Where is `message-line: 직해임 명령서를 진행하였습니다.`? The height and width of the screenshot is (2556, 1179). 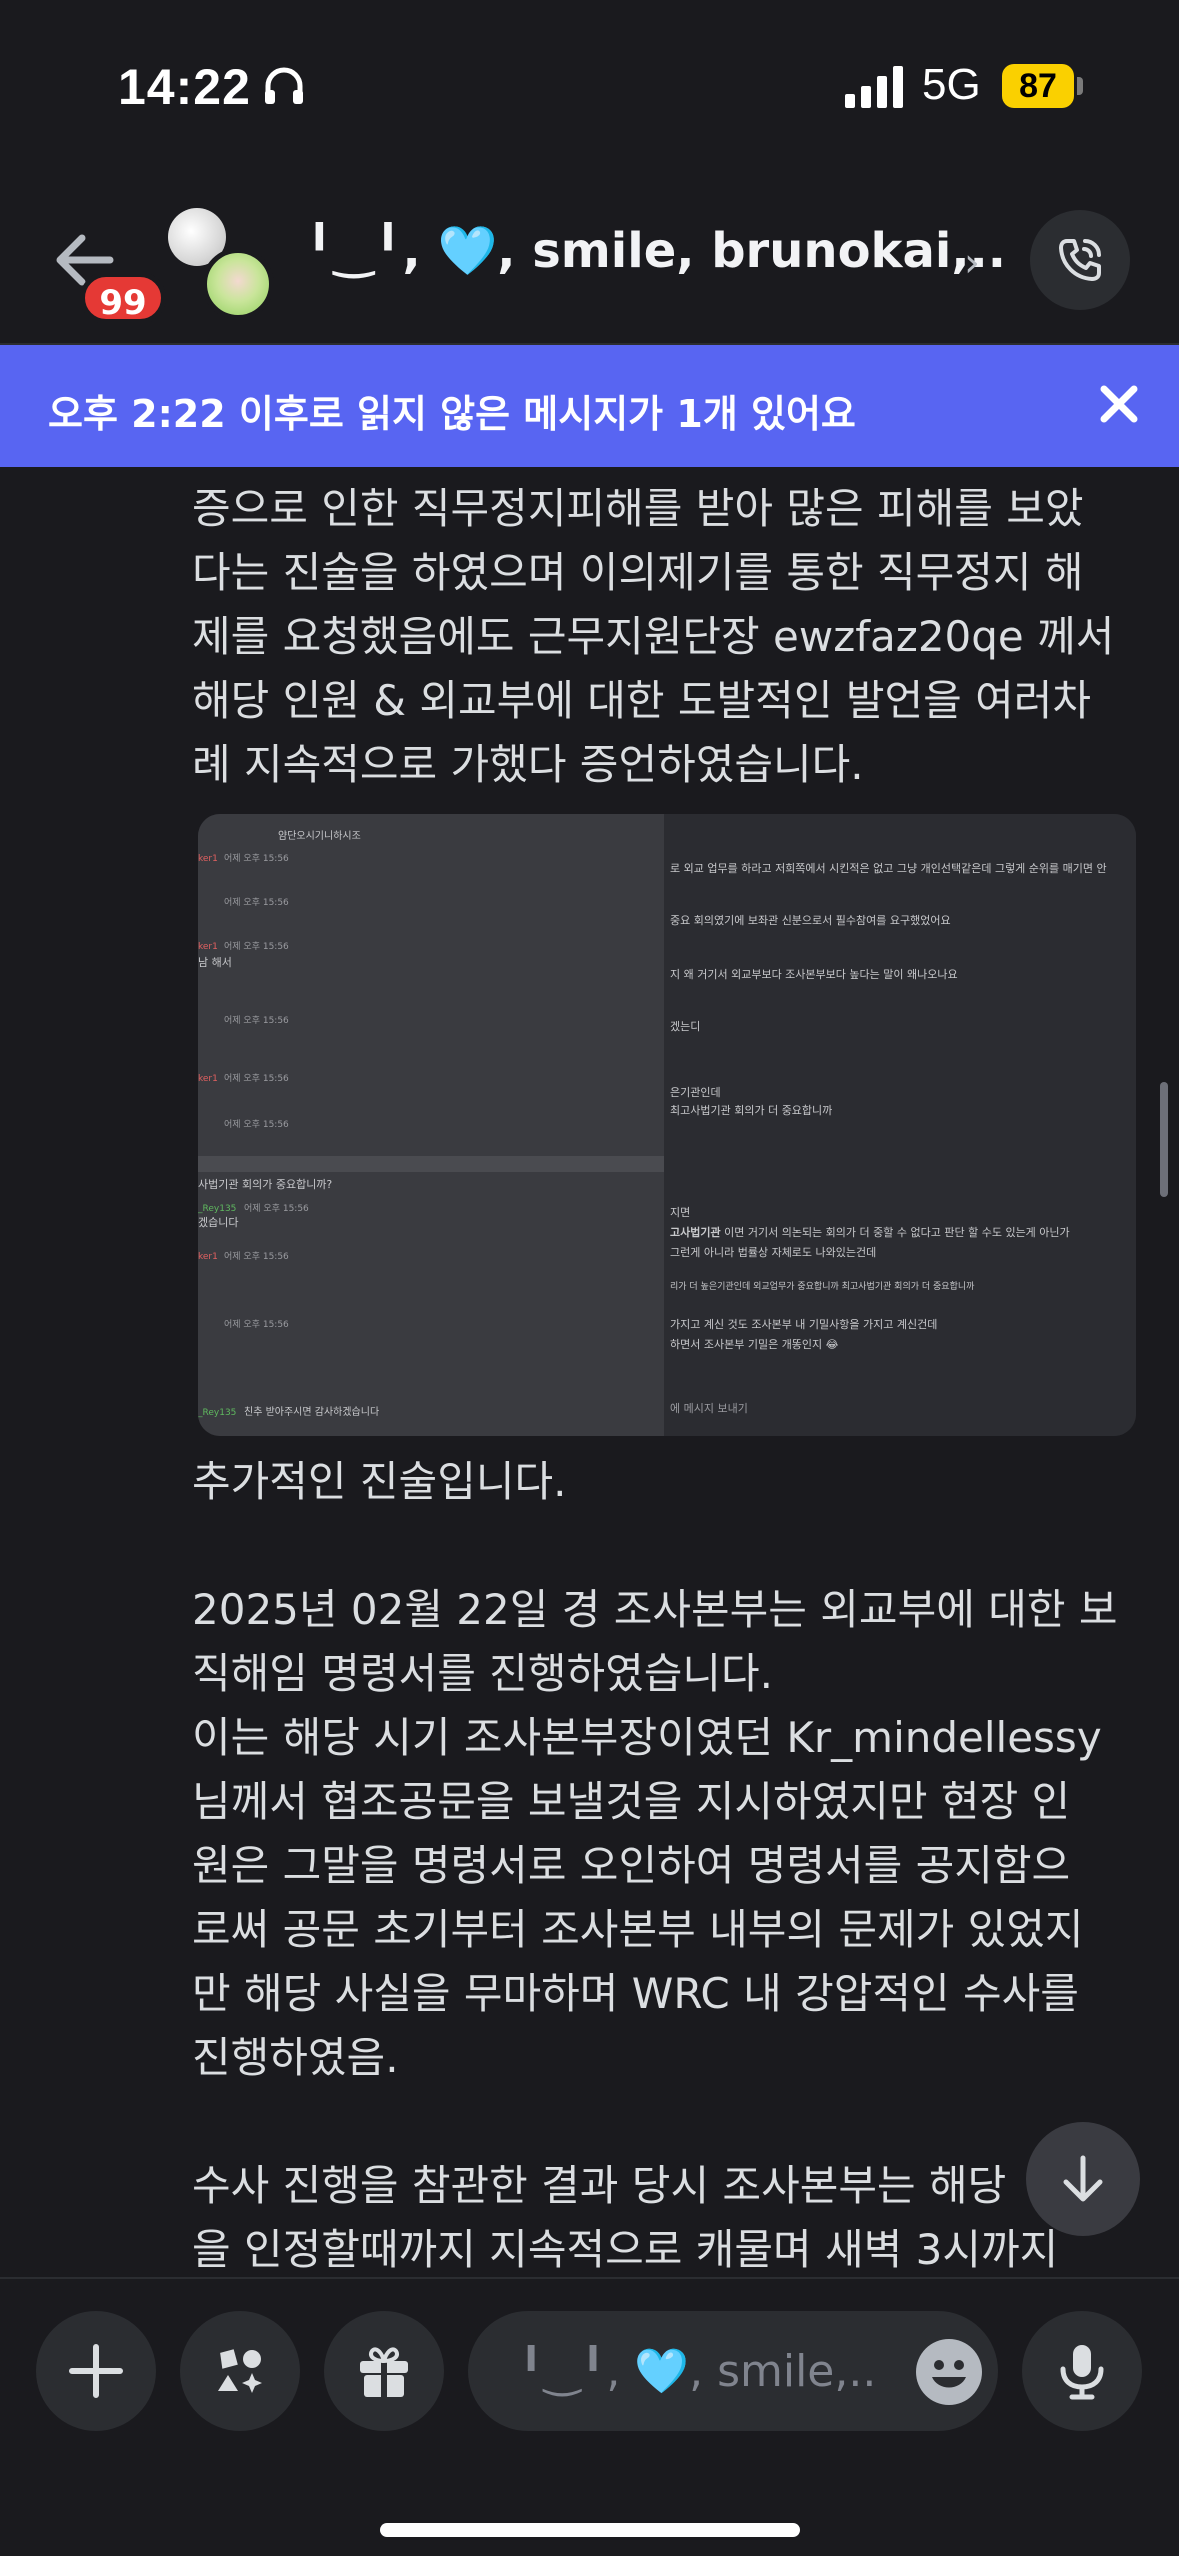
message-line: 직해임 명령서를 진행하였습니다. is located at coordinates (483, 1673).